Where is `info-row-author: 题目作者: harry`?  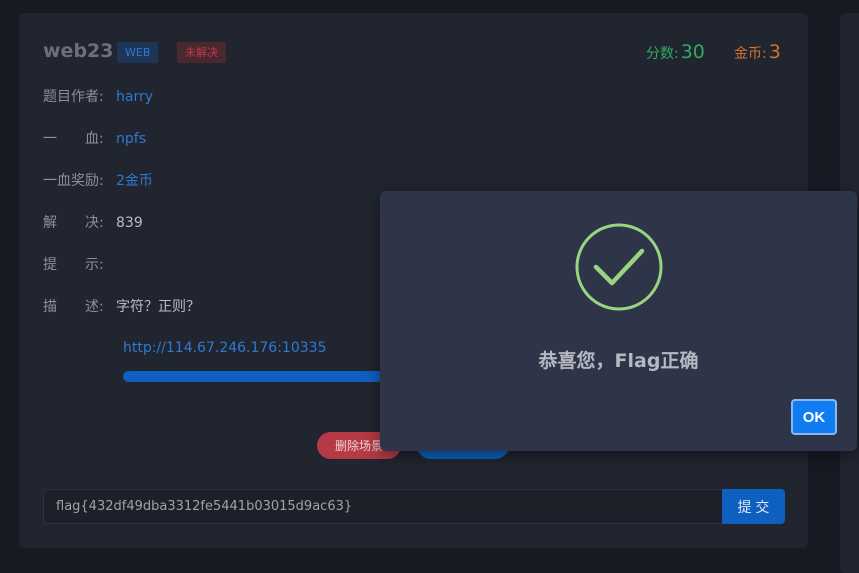
info-row-author: 题目作者: harry is located at coordinates (98, 97).